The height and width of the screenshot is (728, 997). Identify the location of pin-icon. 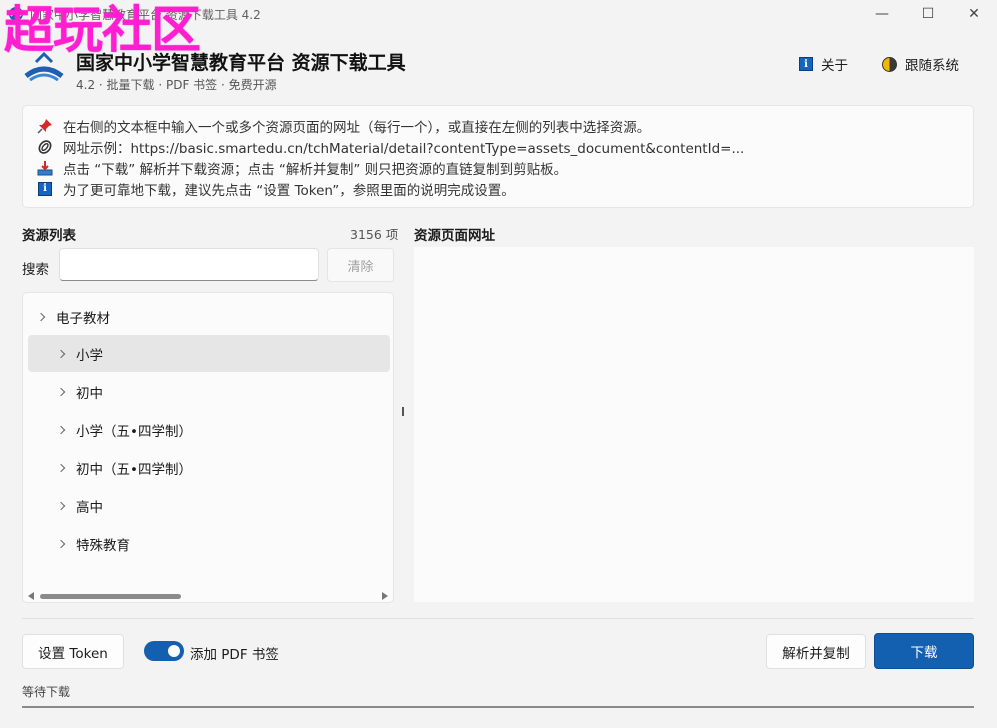
(45, 126).